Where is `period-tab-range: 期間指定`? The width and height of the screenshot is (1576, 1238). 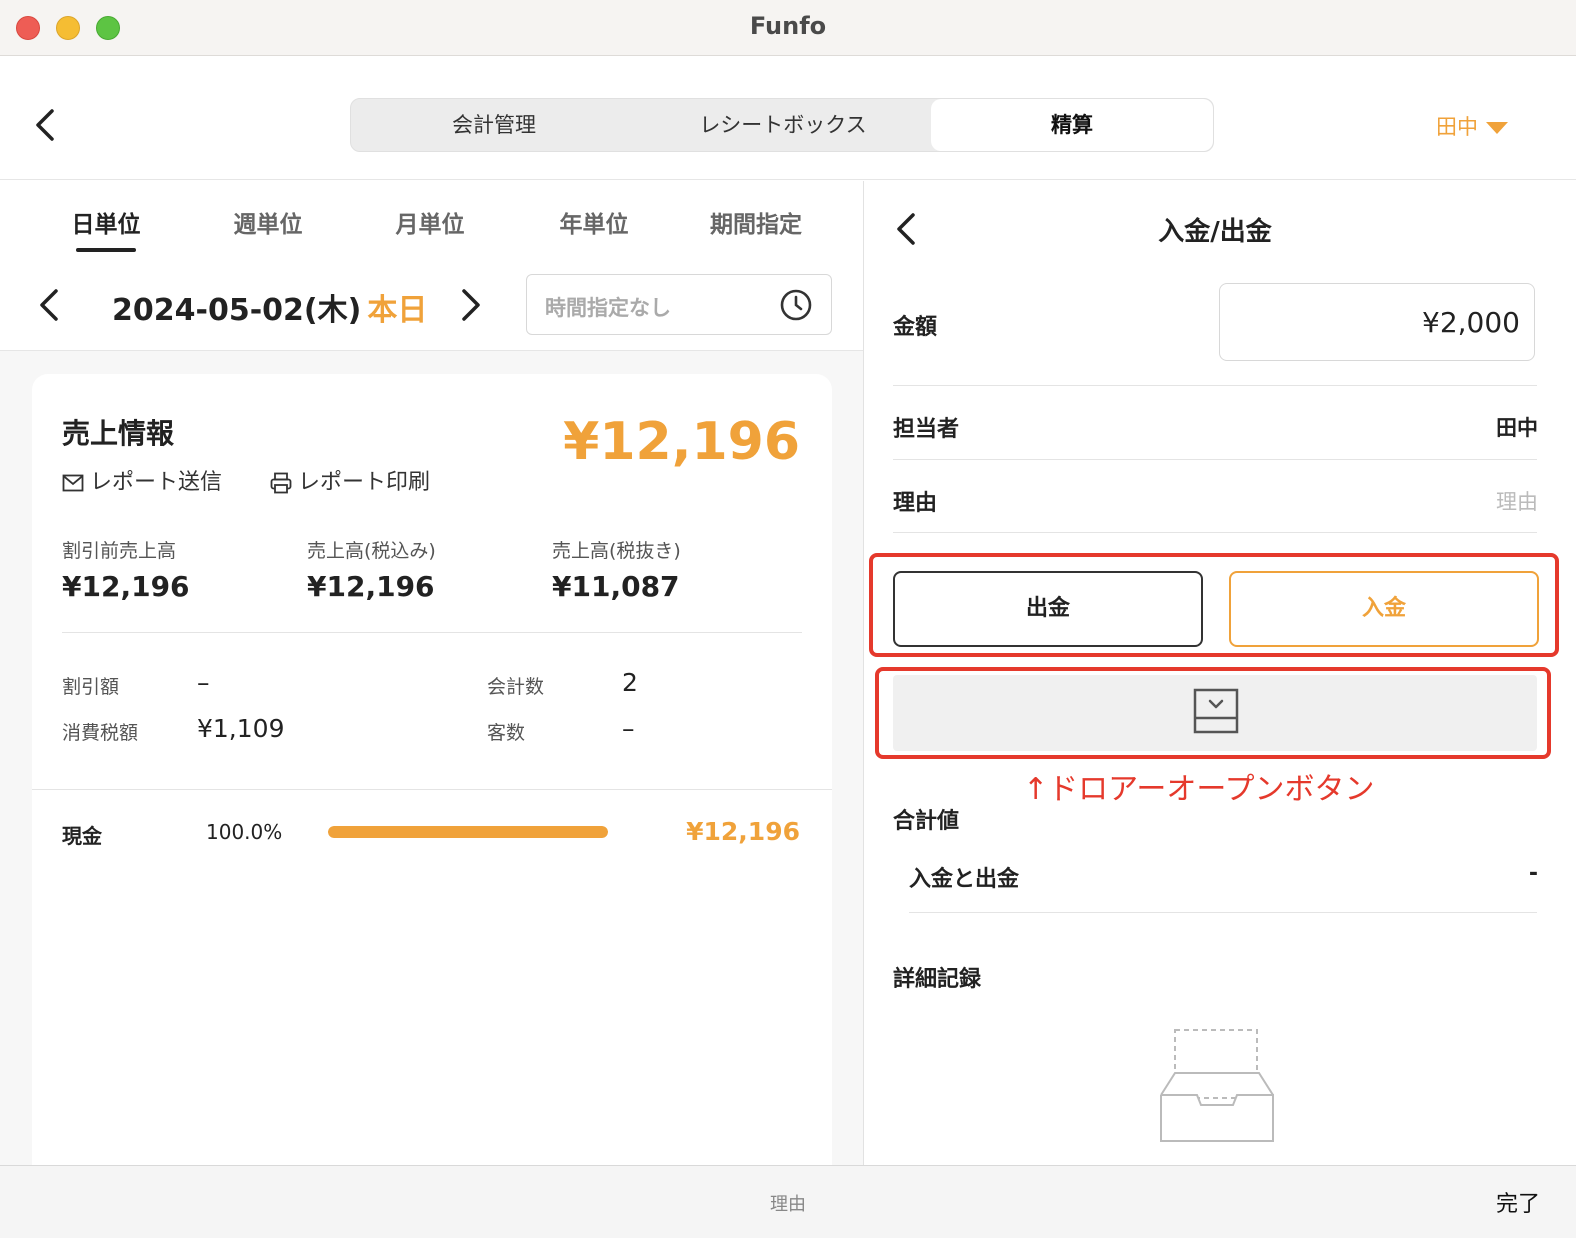 period-tab-range: 期間指定 is located at coordinates (756, 222).